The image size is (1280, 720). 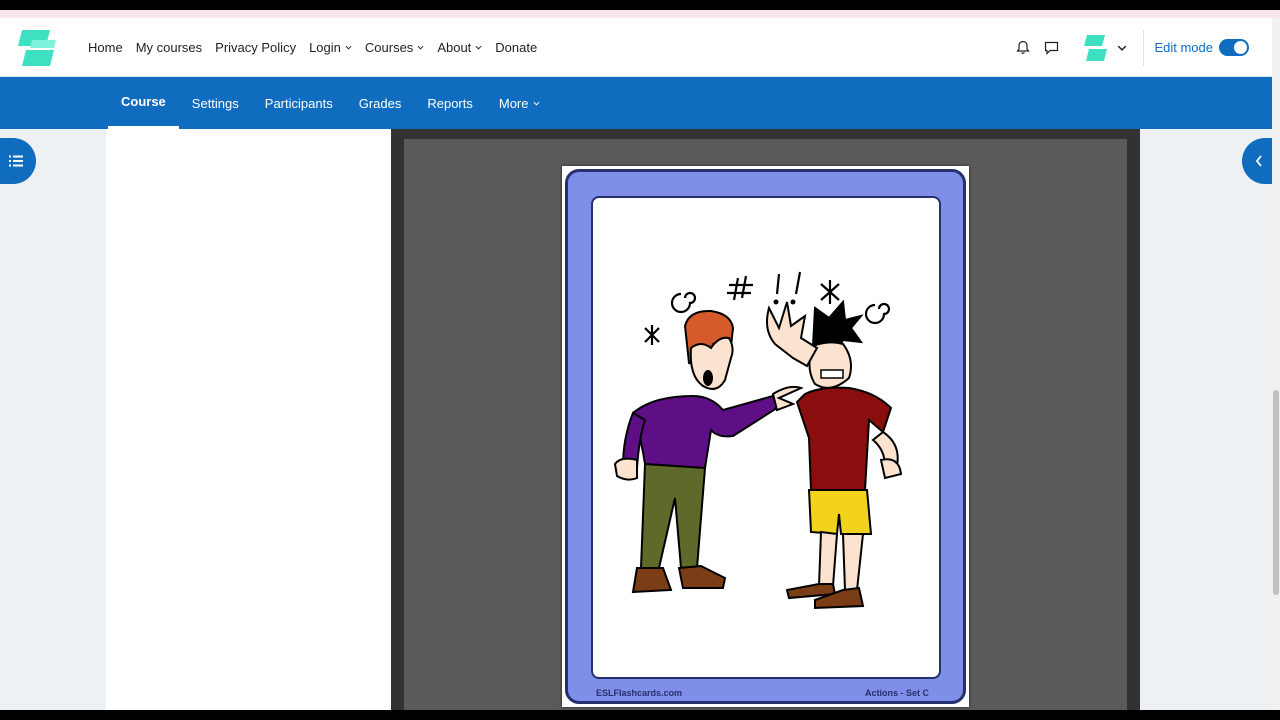 What do you see at coordinates (639, 693) in the screenshot?
I see `flashcard-footer-source: ESLFlashcards.com` at bounding box center [639, 693].